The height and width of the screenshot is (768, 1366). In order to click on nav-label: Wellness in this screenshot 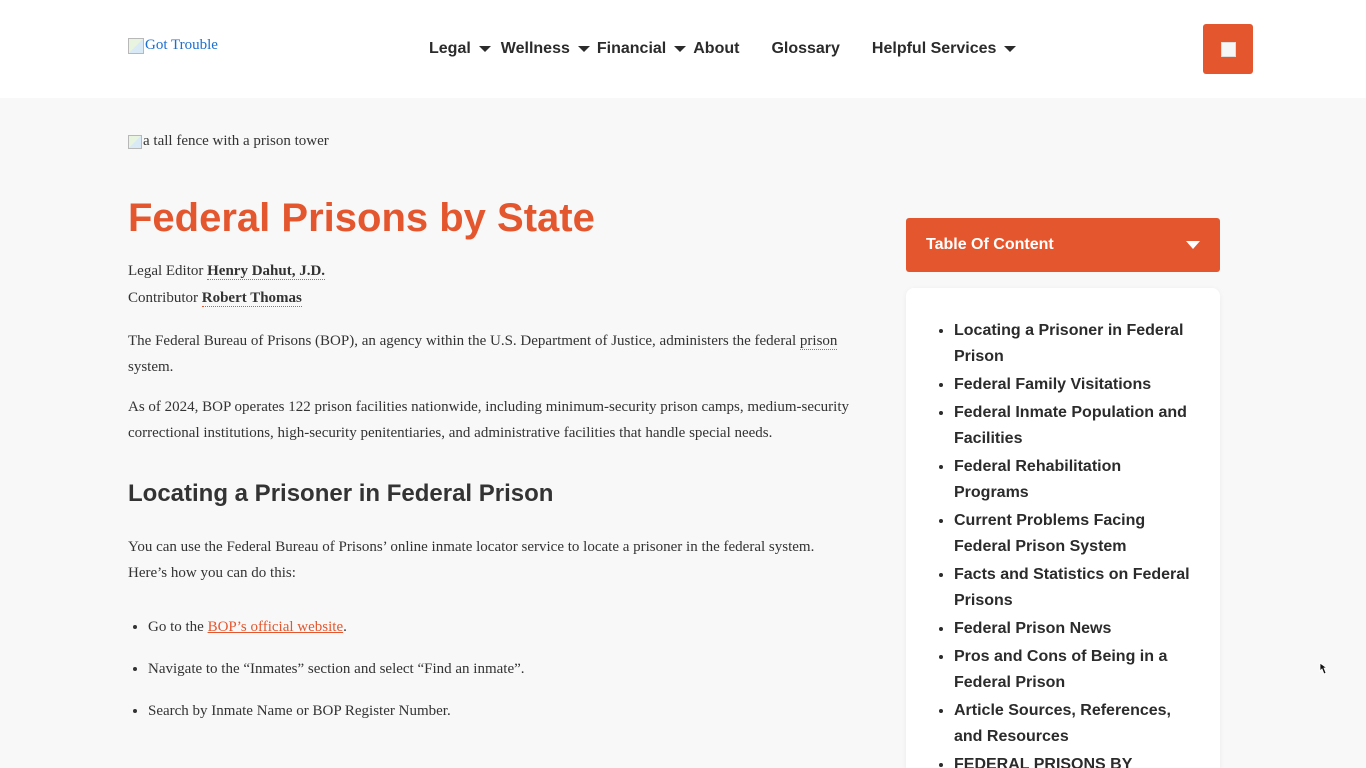, I will do `click(535, 48)`.